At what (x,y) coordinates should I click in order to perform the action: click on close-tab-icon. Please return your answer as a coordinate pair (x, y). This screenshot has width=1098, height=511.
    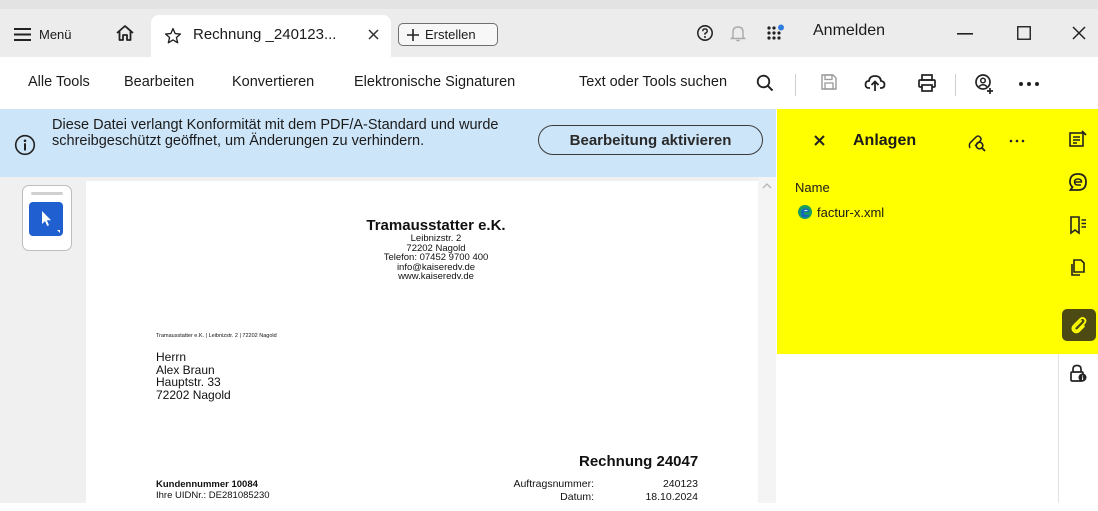
    Looking at the image, I should click on (373, 34).